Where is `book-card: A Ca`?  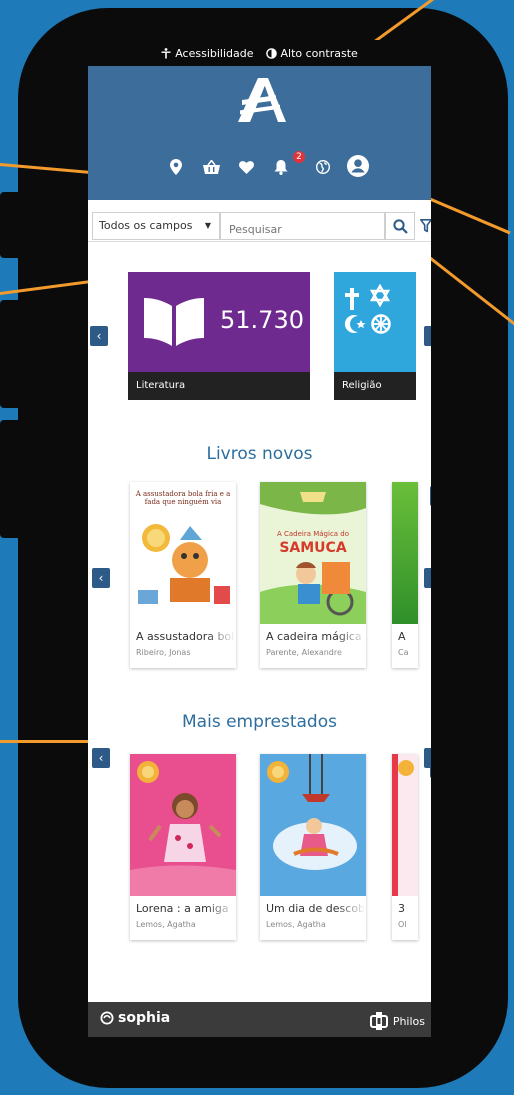
book-card: A Ca is located at coordinates (405, 575).